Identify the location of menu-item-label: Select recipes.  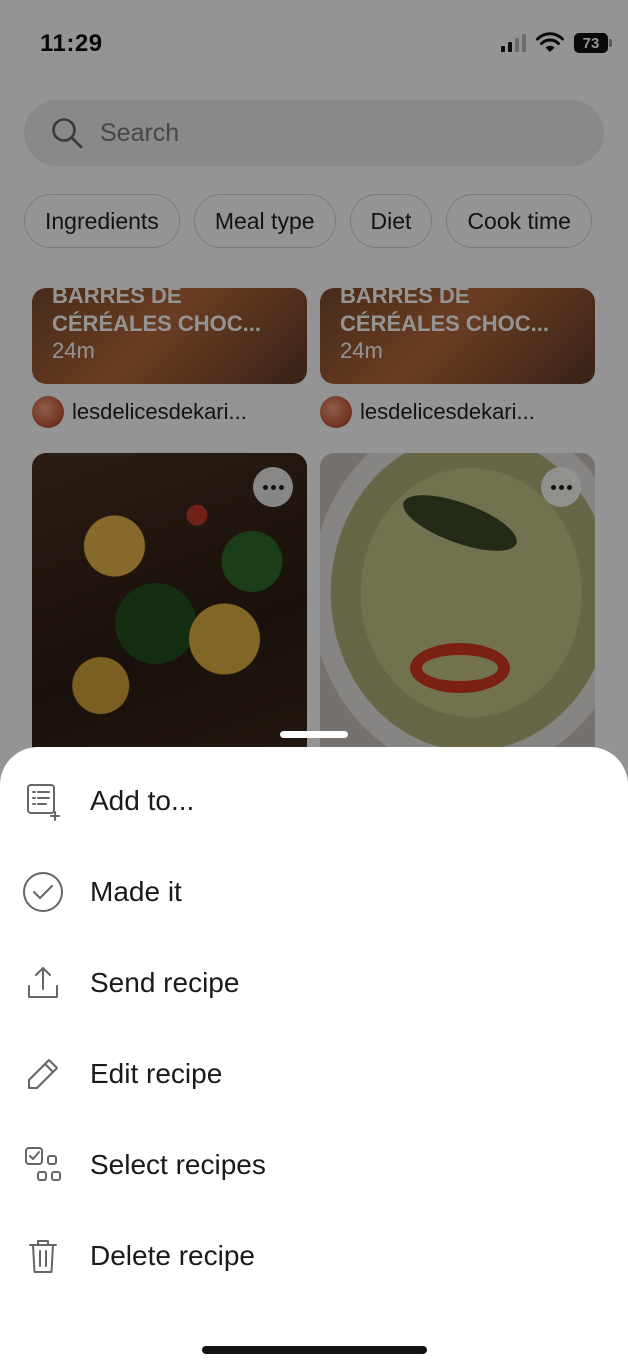
(178, 1164).